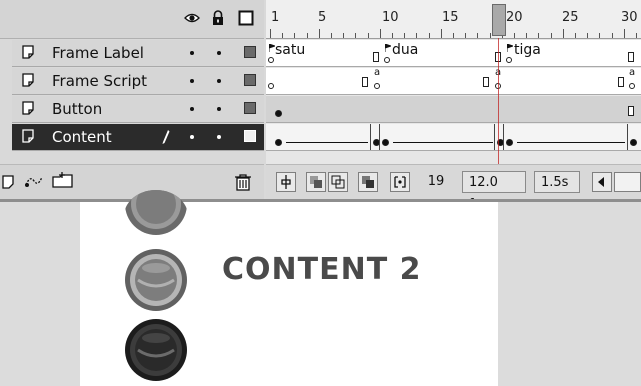 The image size is (641, 386). I want to click on layer-row-content: Content, so click(138, 137).